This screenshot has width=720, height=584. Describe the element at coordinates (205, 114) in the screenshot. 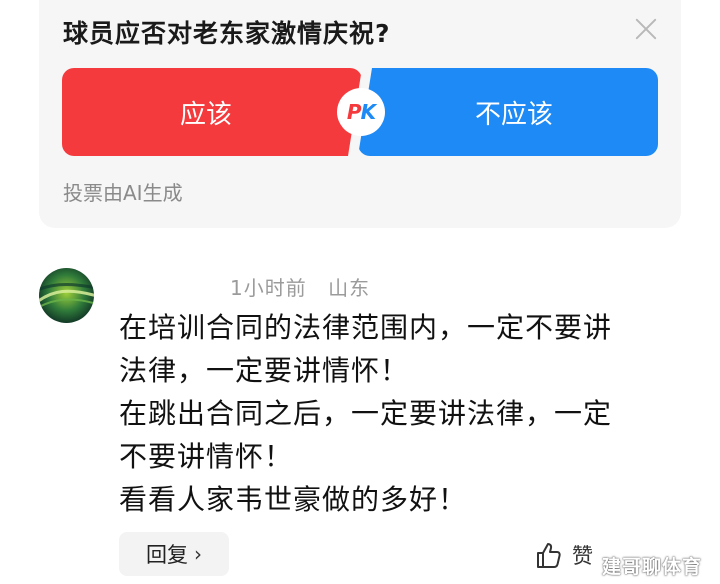

I see `vote-yes-label: 应该` at that location.